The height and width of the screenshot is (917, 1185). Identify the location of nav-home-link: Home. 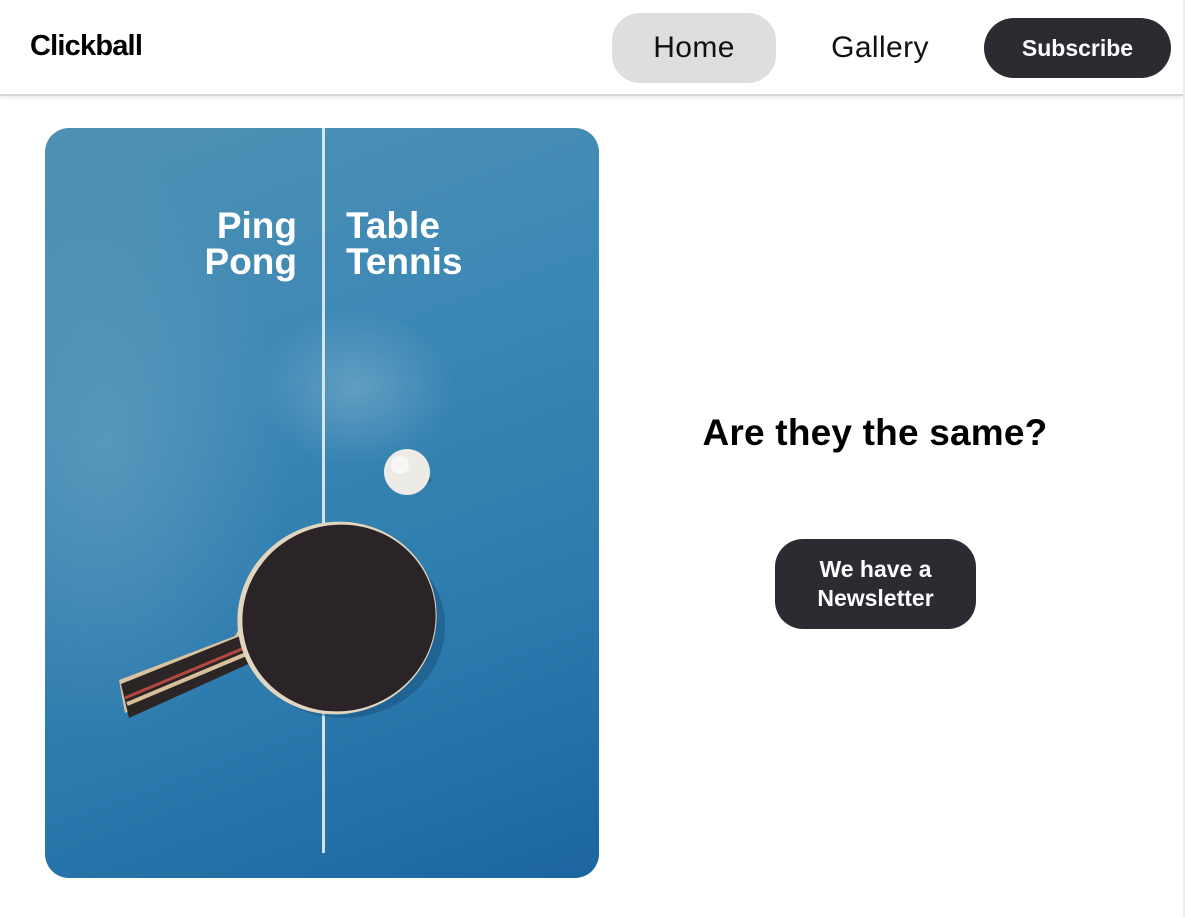
(694, 48).